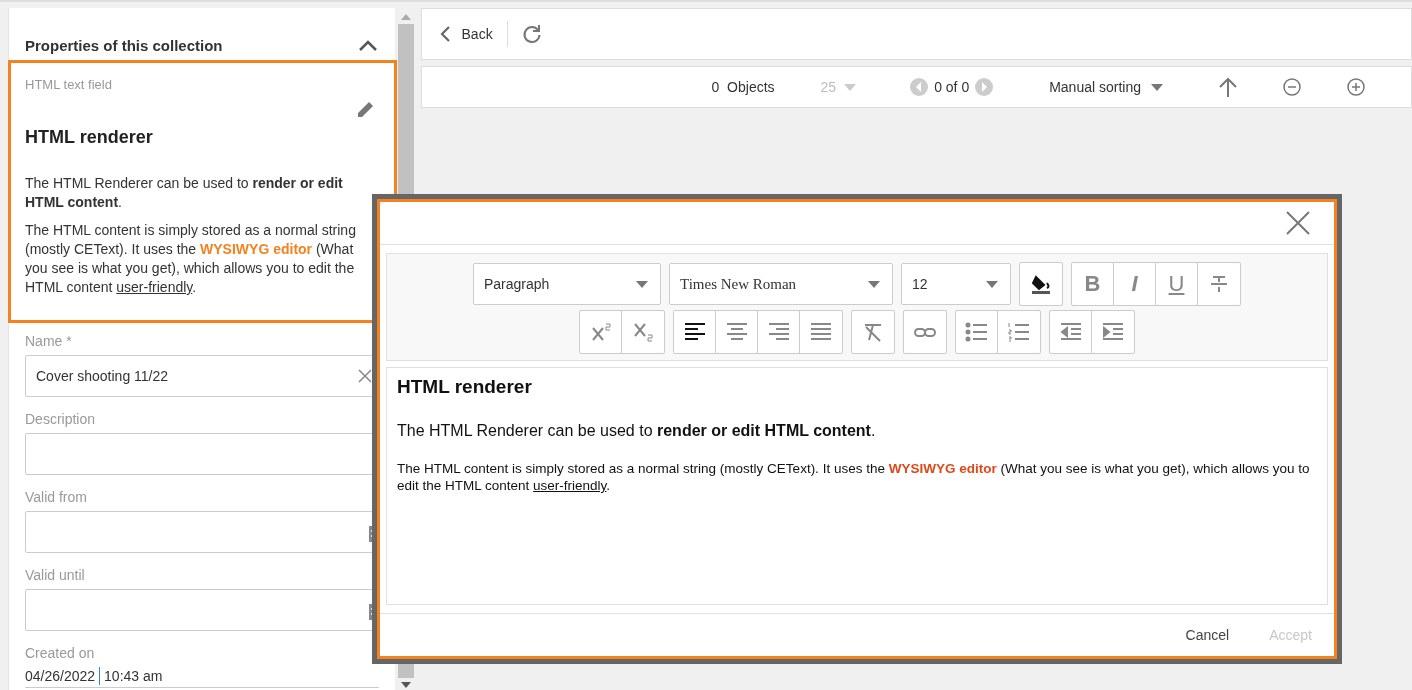  What do you see at coordinates (55, 575) in the screenshot?
I see `field-label: Valid until` at bounding box center [55, 575].